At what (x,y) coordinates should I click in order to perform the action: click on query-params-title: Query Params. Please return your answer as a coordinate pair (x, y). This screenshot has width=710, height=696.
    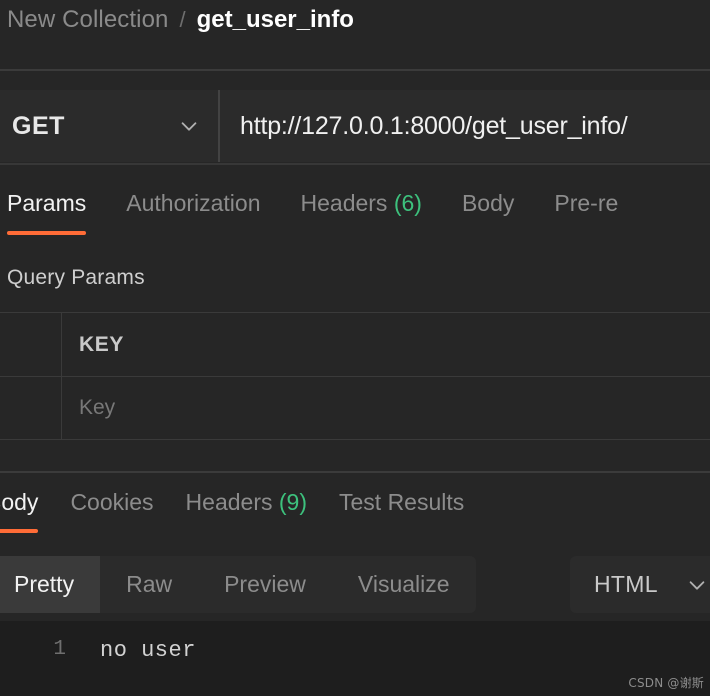
    Looking at the image, I should click on (76, 277).